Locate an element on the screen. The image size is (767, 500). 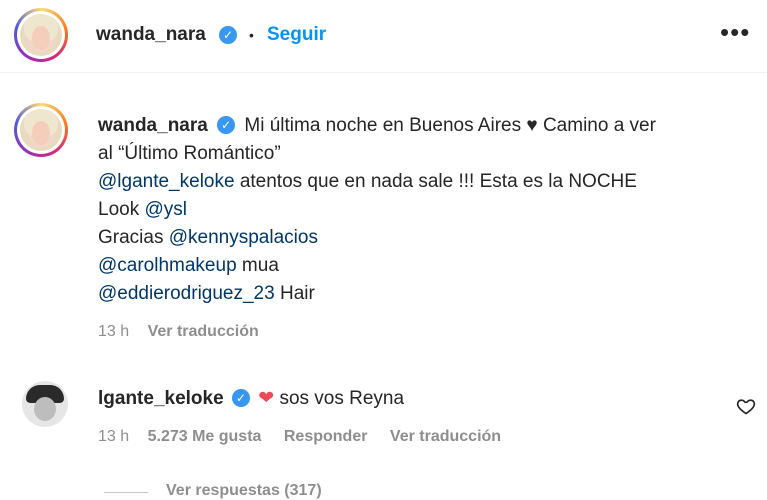
black-heart-icon: ♥ is located at coordinates (532, 125).